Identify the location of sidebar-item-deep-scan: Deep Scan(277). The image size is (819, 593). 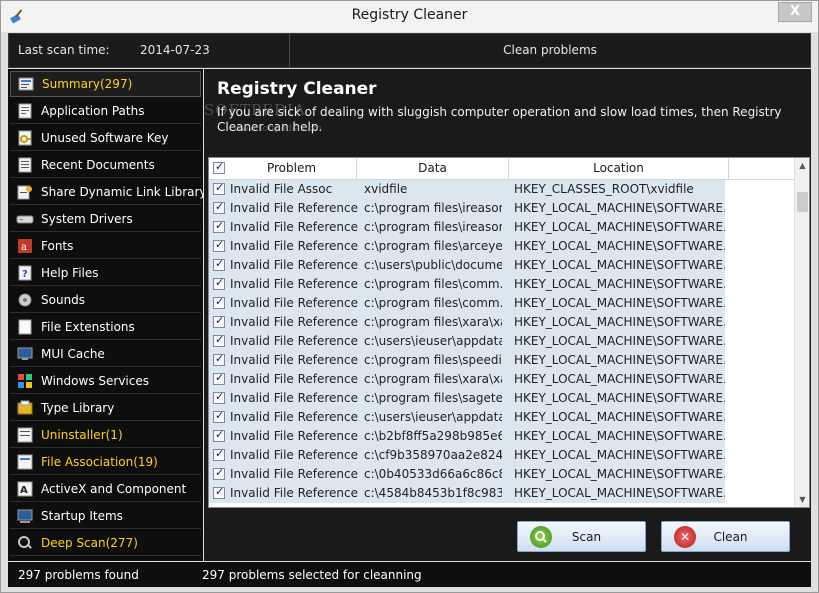
(105, 543).